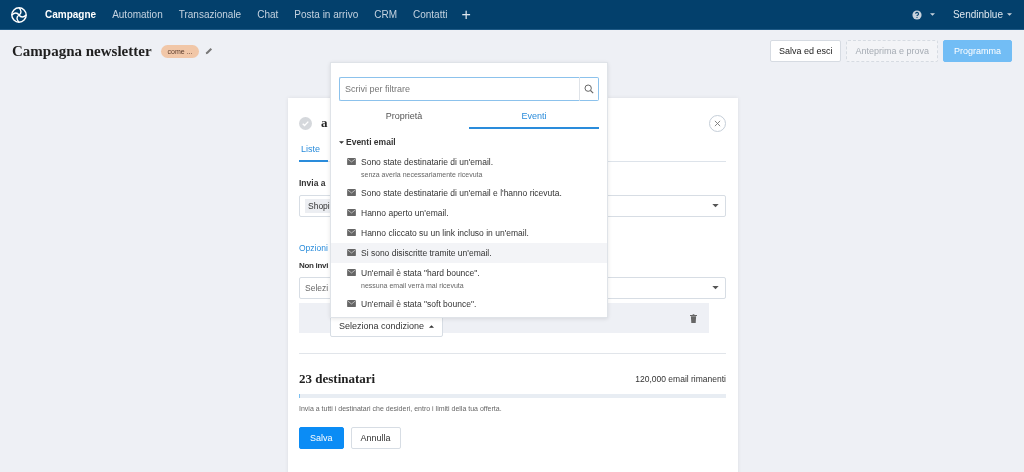 Image resolution: width=1024 pixels, height=472 pixels. What do you see at coordinates (313, 151) in the screenshot?
I see `list-tab: Liste` at bounding box center [313, 151].